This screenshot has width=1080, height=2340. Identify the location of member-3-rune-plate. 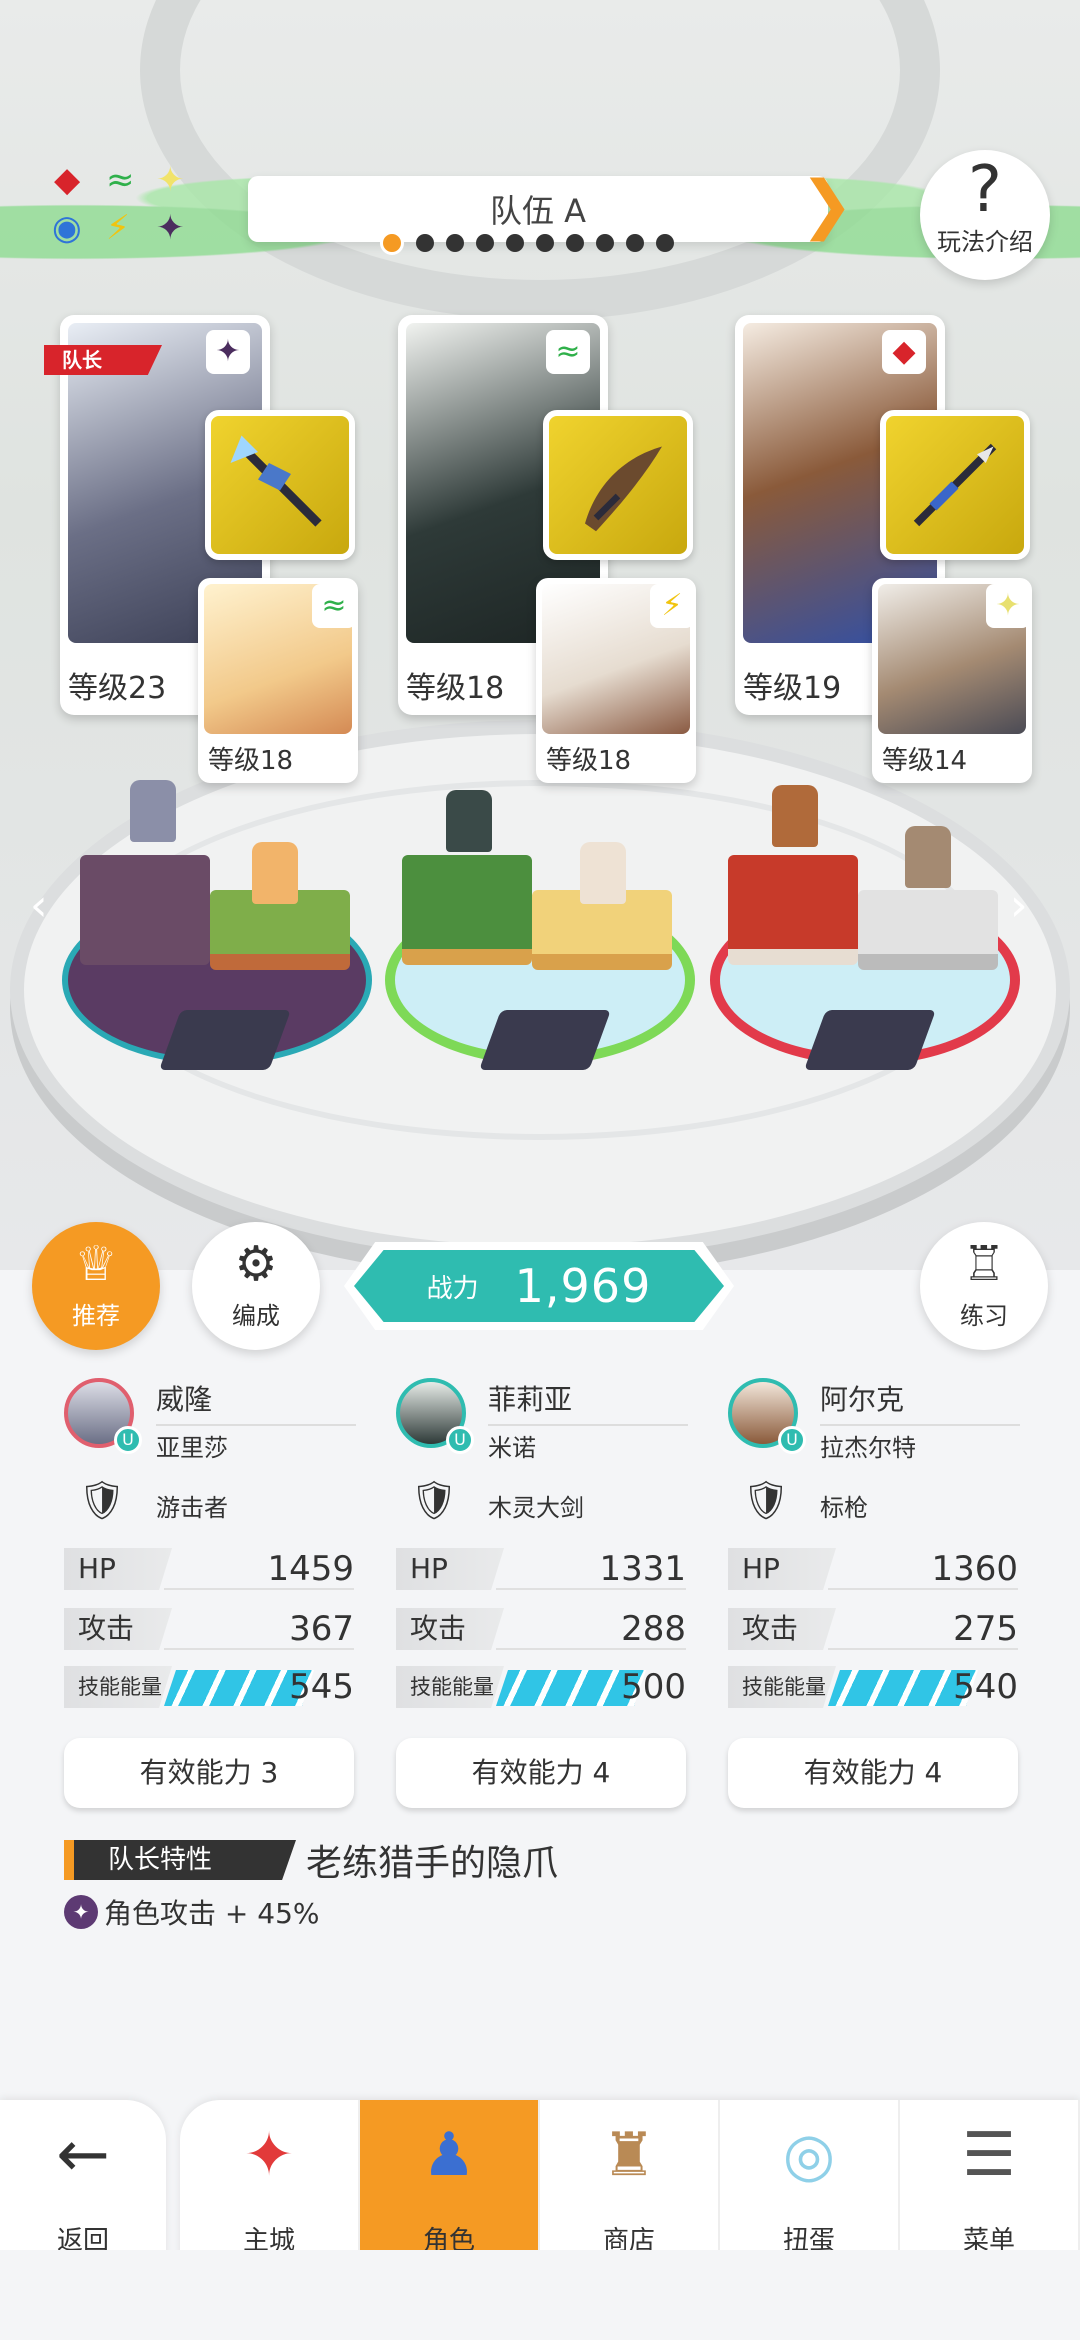
(870, 1040).